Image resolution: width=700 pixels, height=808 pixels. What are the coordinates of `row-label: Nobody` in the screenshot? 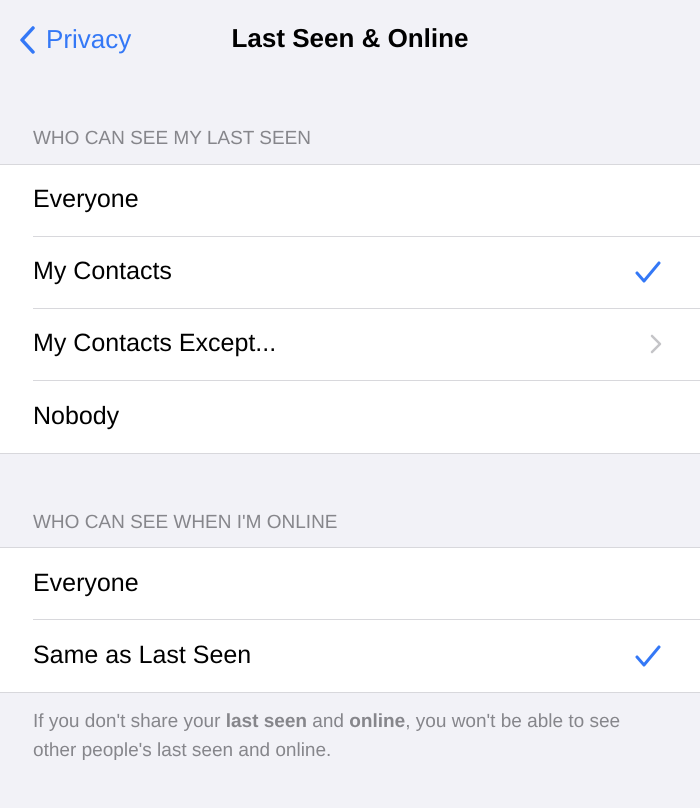 It's located at (76, 416).